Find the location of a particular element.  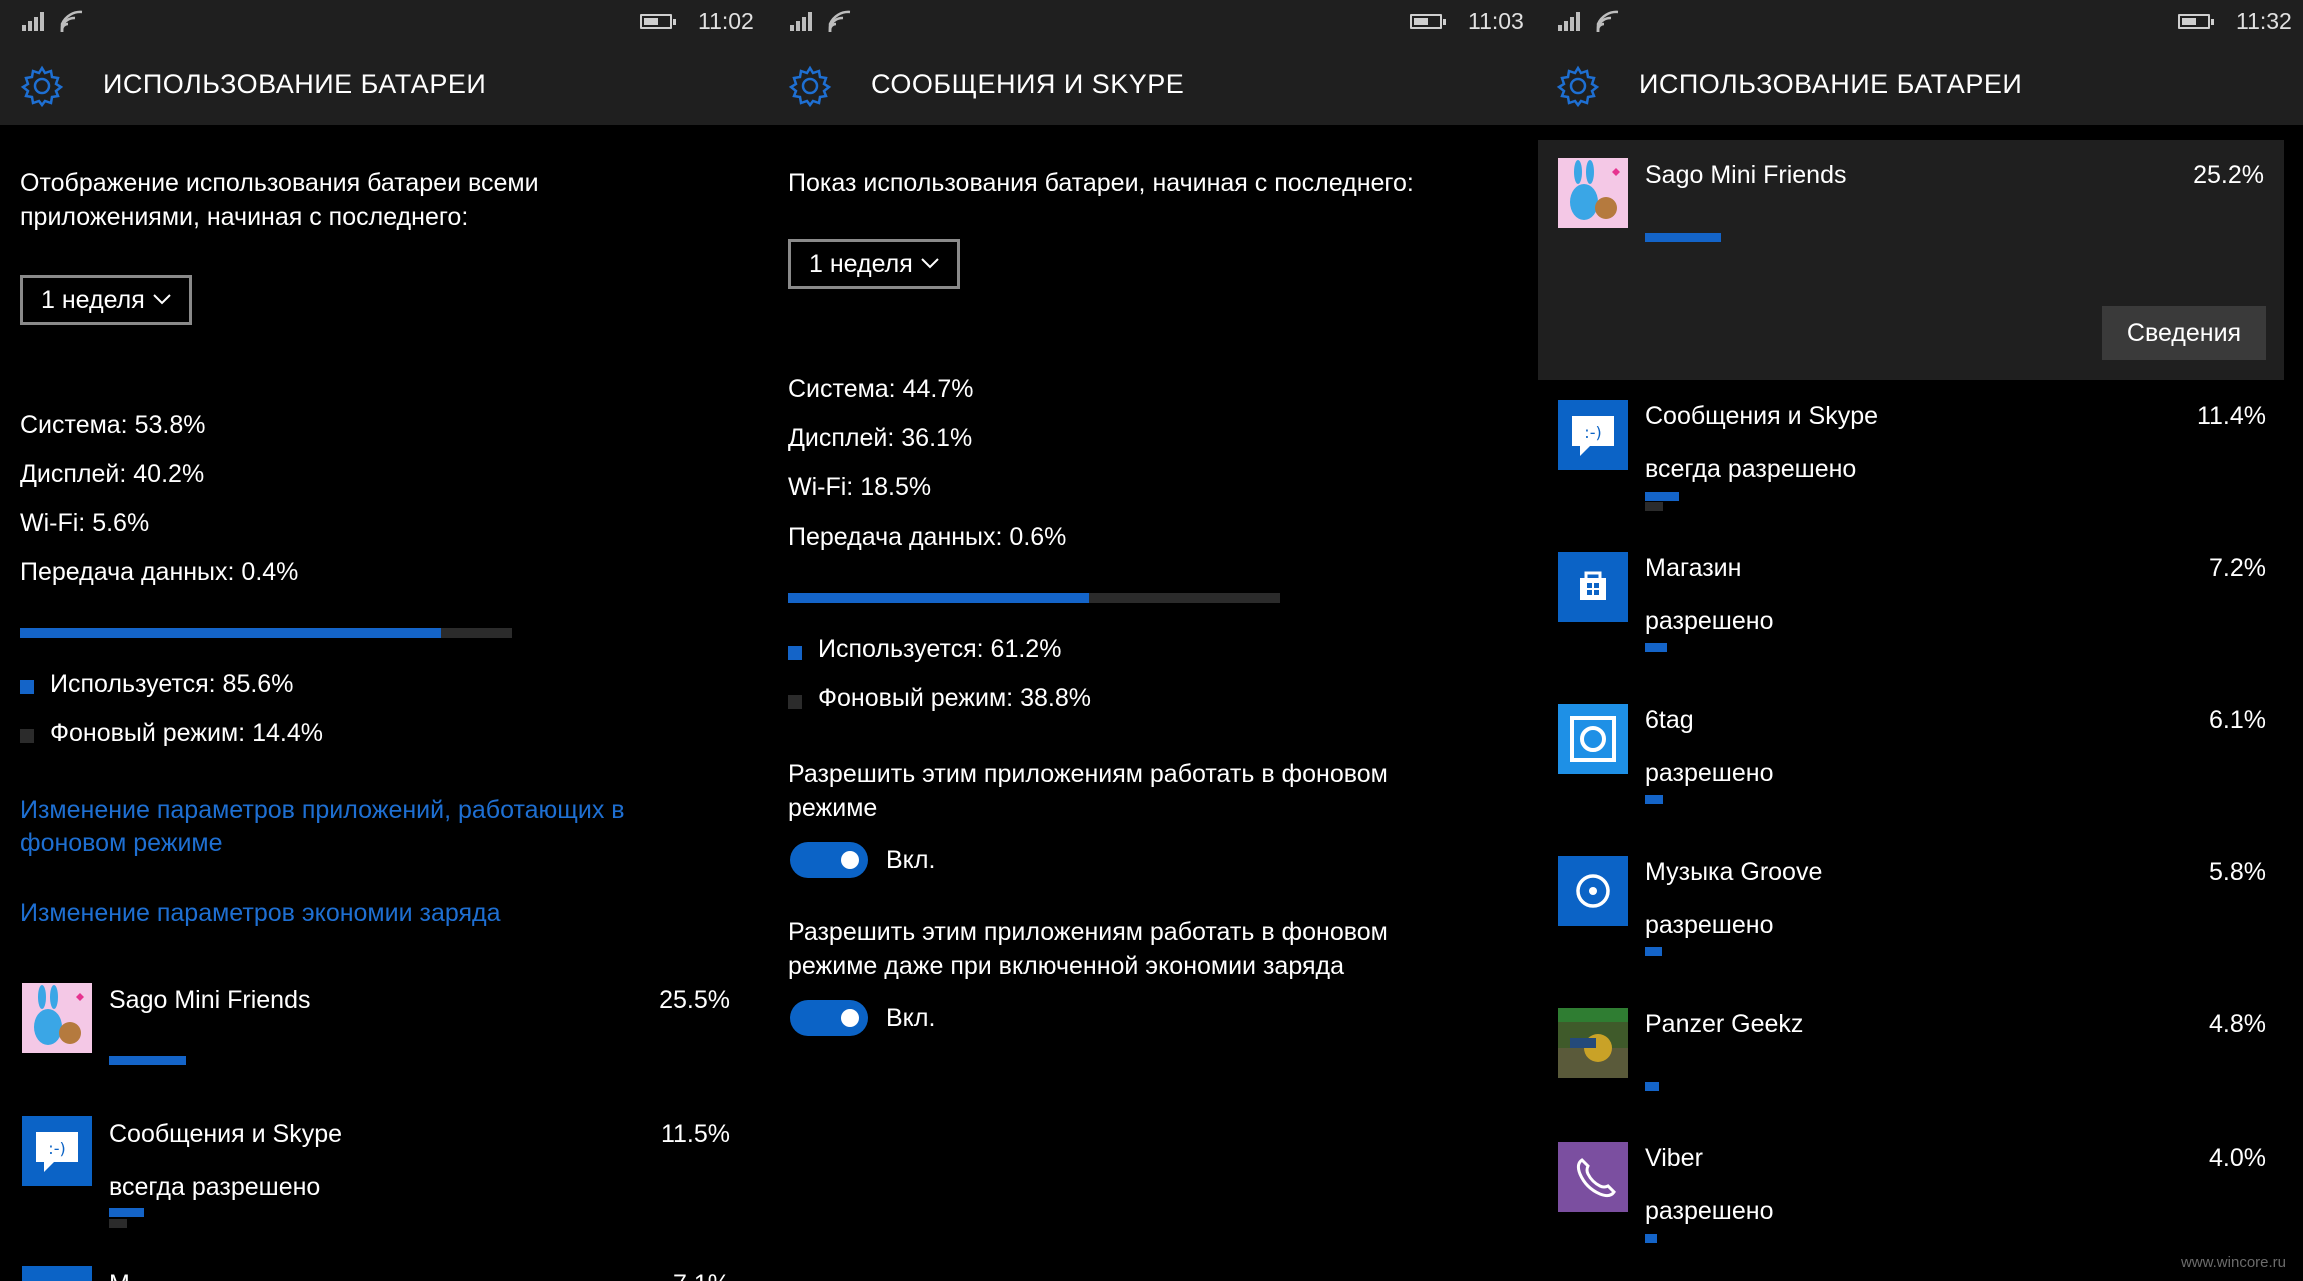

page-title: ИСПОЛЬЗОВАНИЕ БАТАРЕИ is located at coordinates (1831, 84).